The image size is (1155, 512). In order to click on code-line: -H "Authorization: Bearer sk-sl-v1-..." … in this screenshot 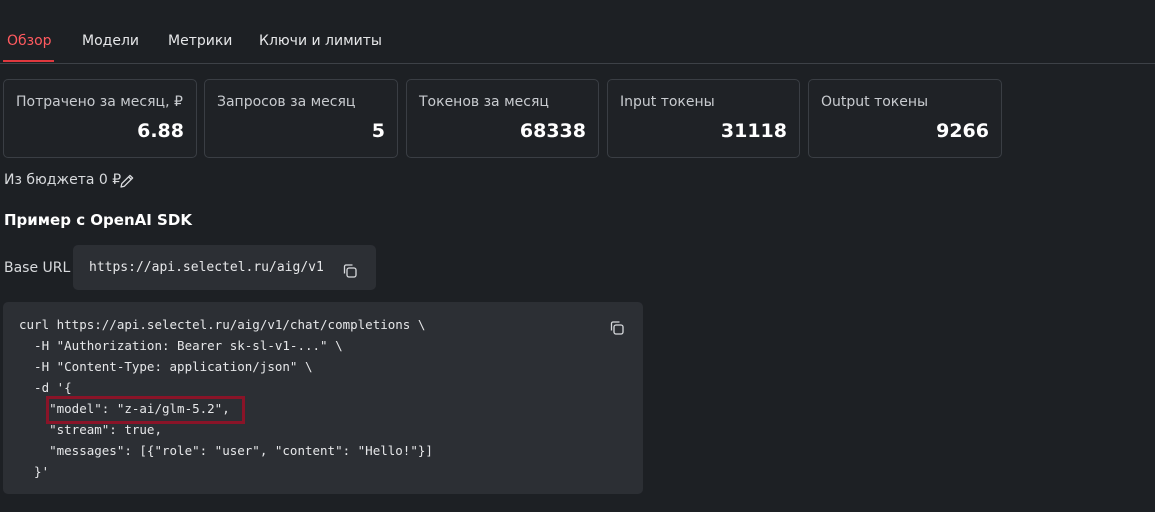, I will do `click(181, 345)`.